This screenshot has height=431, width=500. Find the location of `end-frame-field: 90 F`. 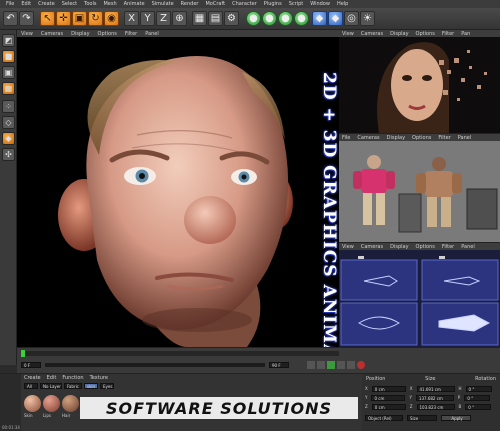

end-frame-field: 90 F is located at coordinates (279, 365).